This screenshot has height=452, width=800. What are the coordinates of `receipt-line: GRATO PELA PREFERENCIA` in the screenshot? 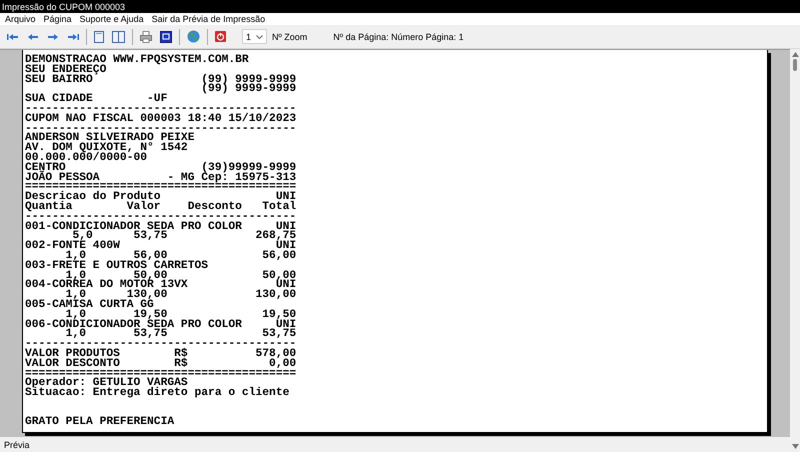 It's located at (99, 423).